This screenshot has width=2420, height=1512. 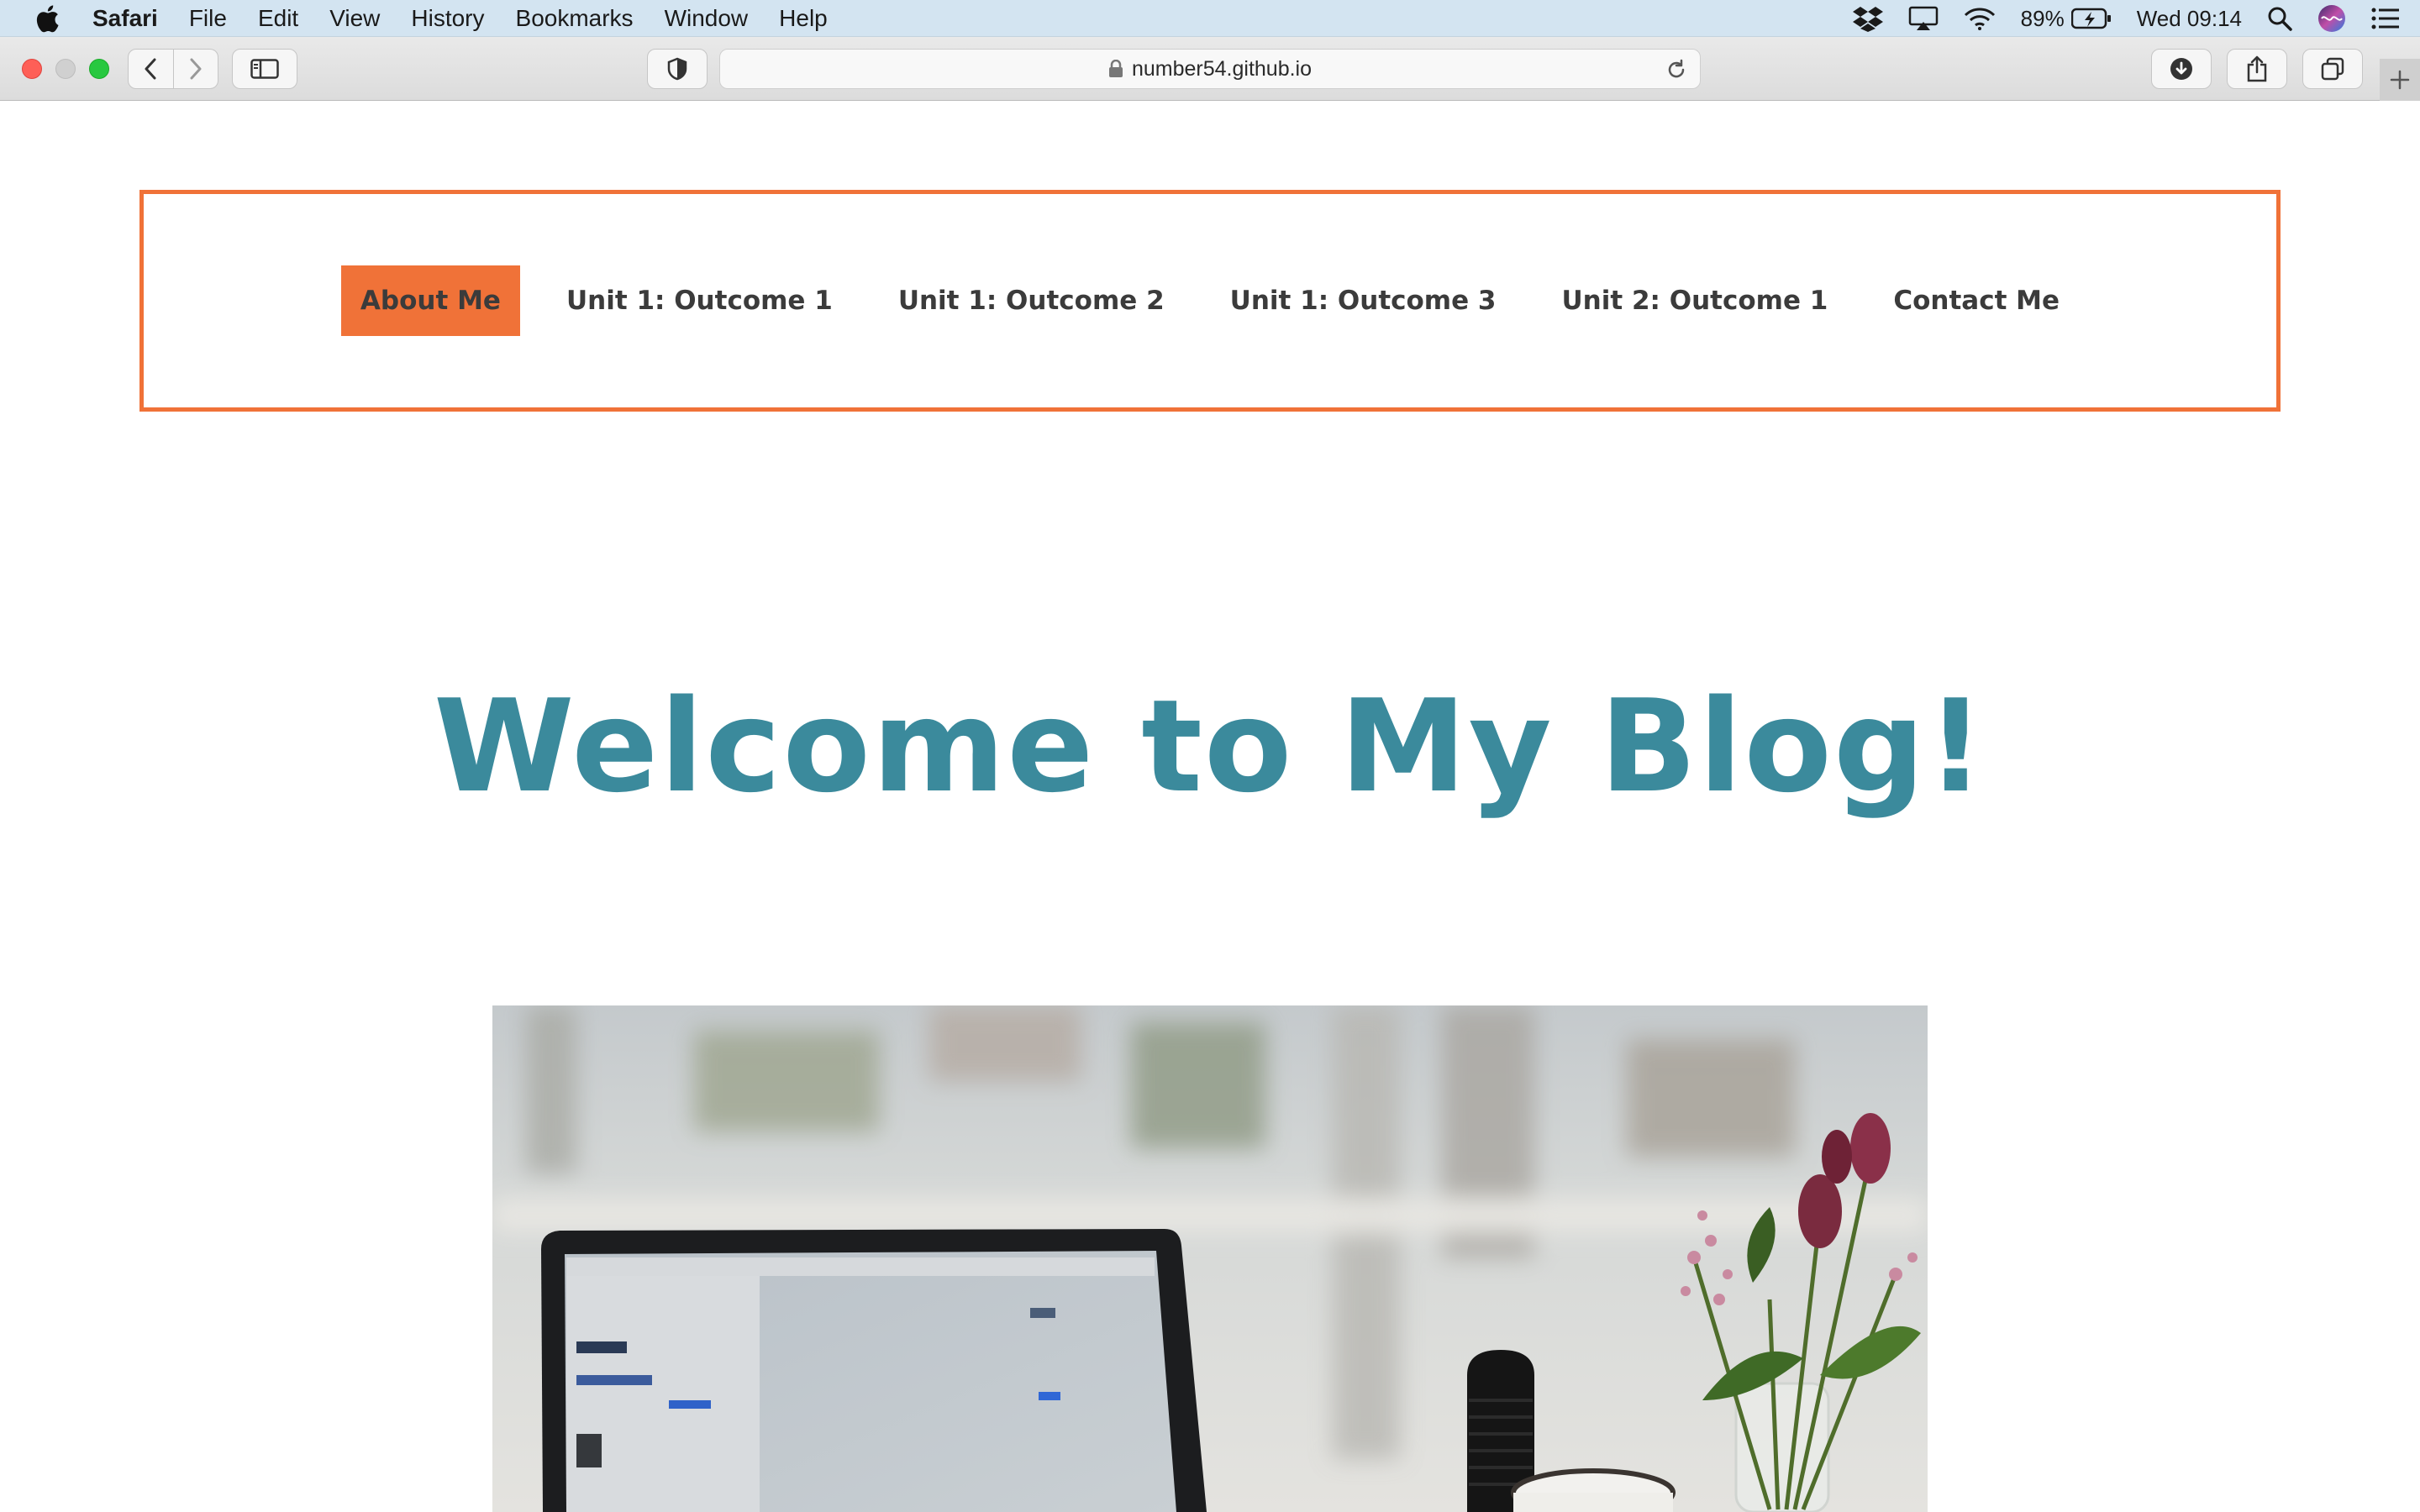 What do you see at coordinates (32, 69) in the screenshot?
I see `close-window-button` at bounding box center [32, 69].